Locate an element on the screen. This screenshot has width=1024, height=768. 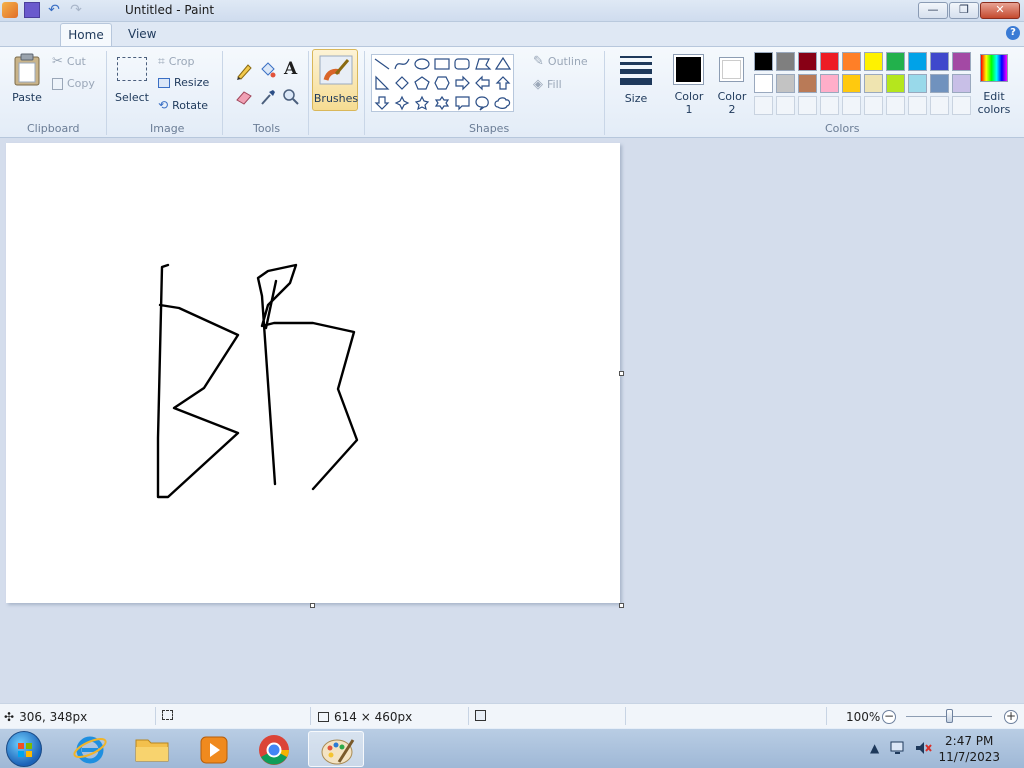
ribbon-tabs: Home View ? is located at coordinates (512, 34).